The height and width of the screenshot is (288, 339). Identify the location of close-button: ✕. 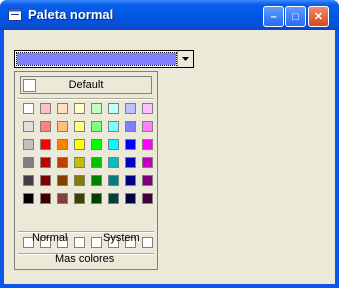
(318, 16).